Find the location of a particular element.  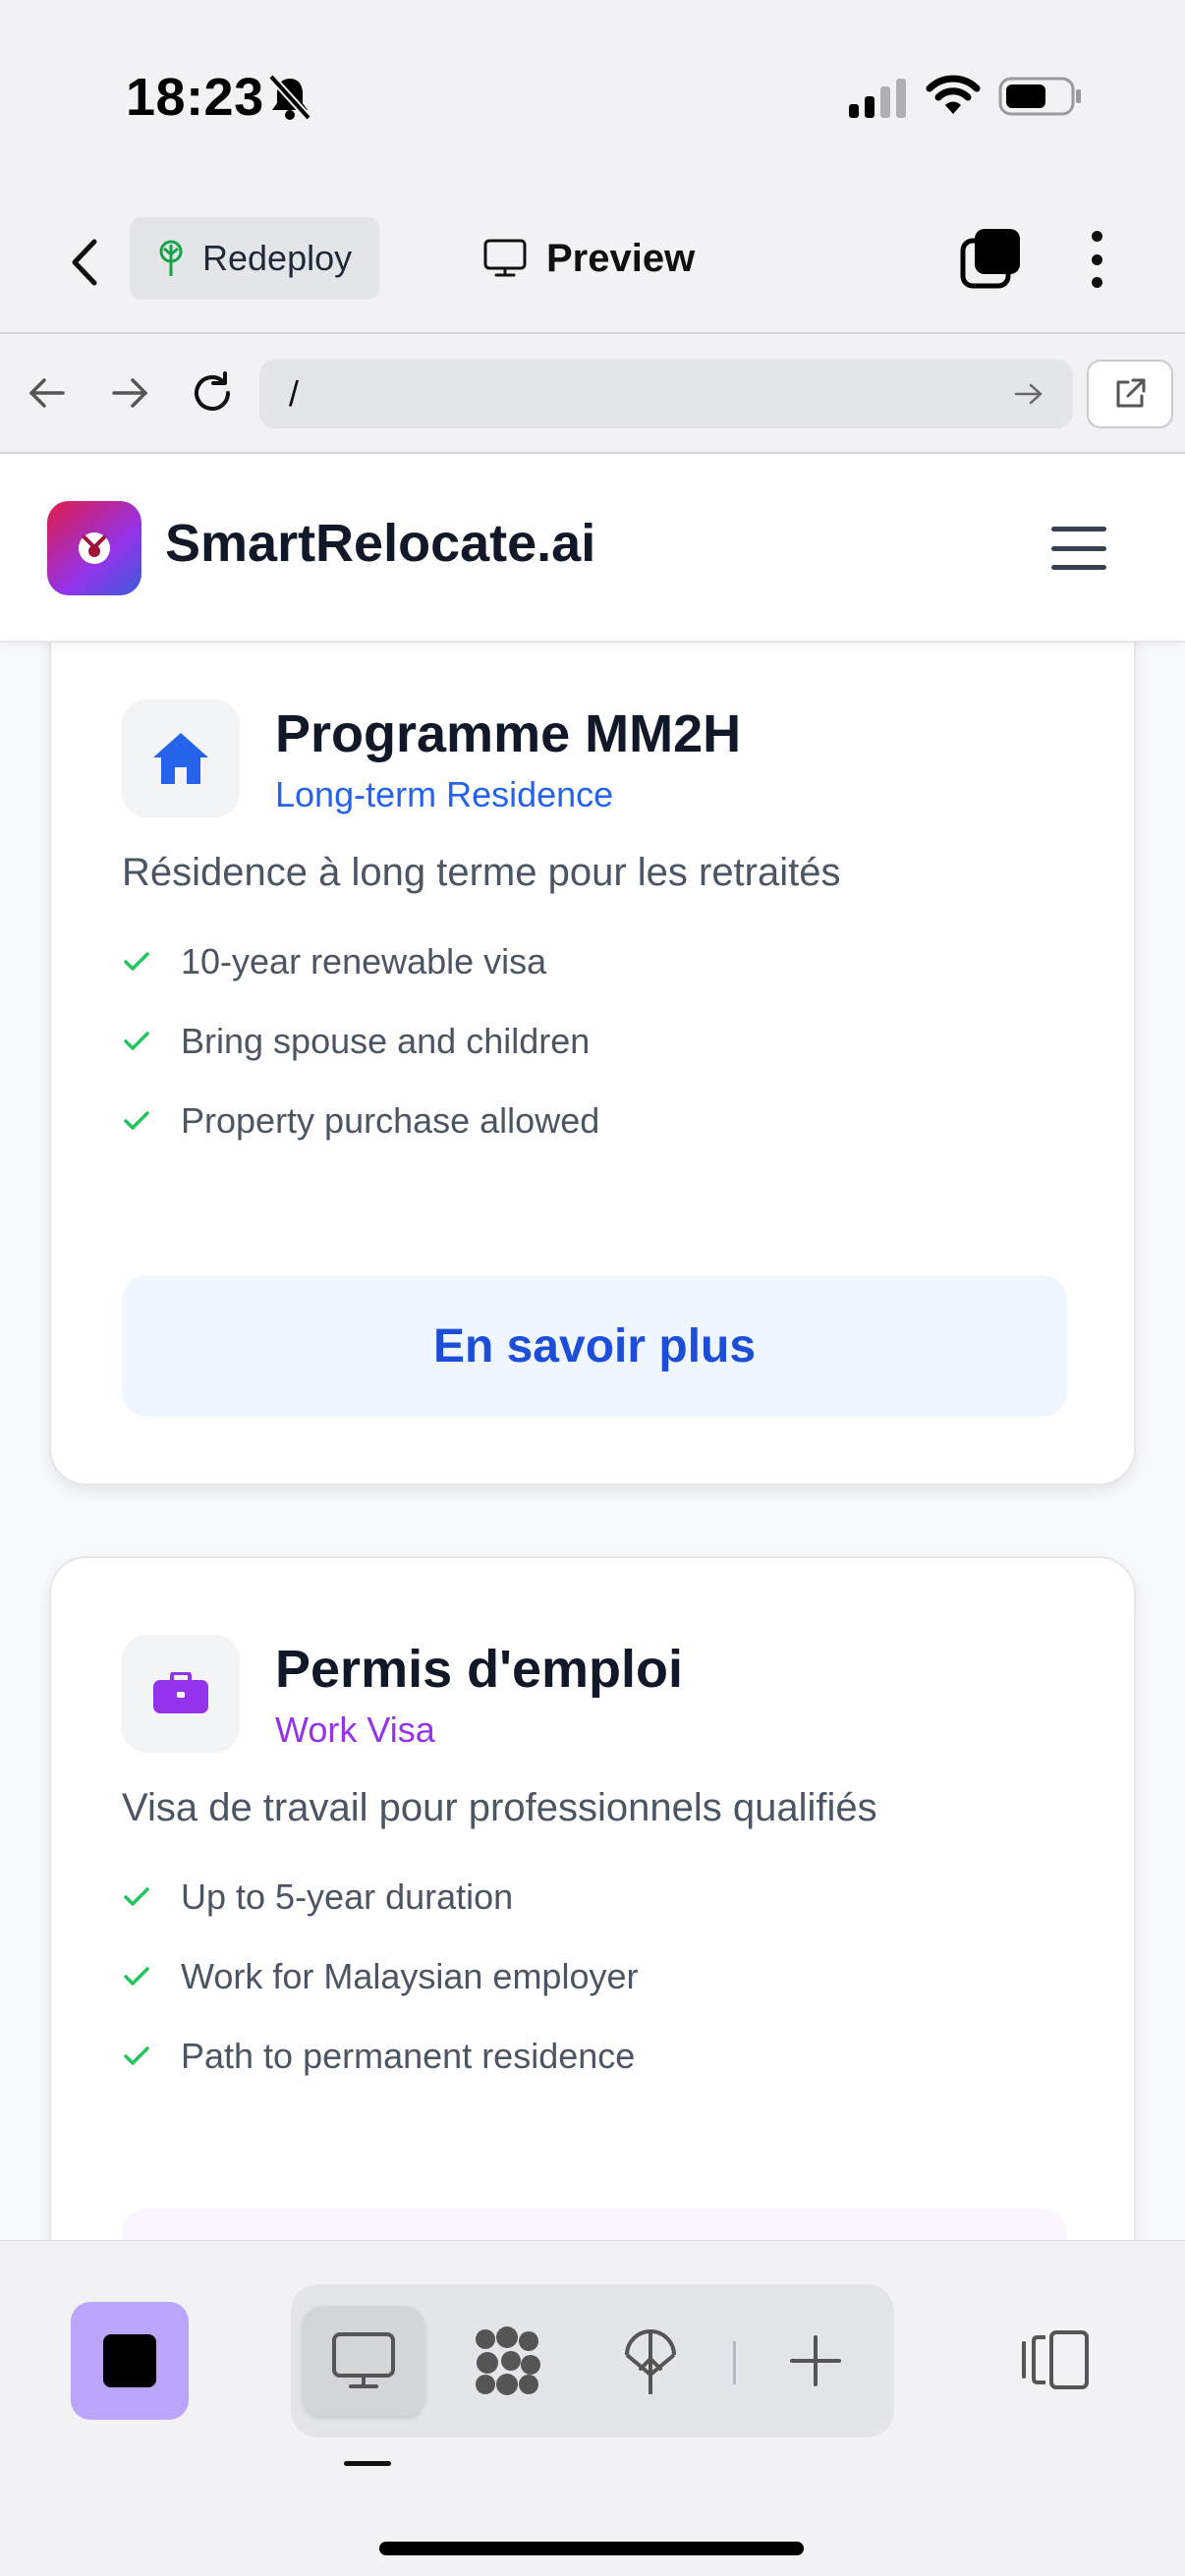

wifi-icon is located at coordinates (954, 94).